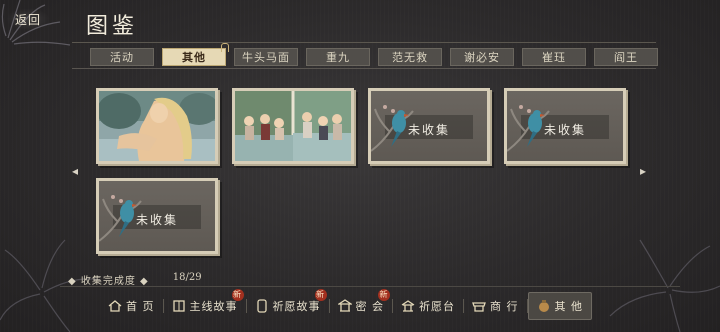  I want to click on tab-other: 其他, so click(195, 54).